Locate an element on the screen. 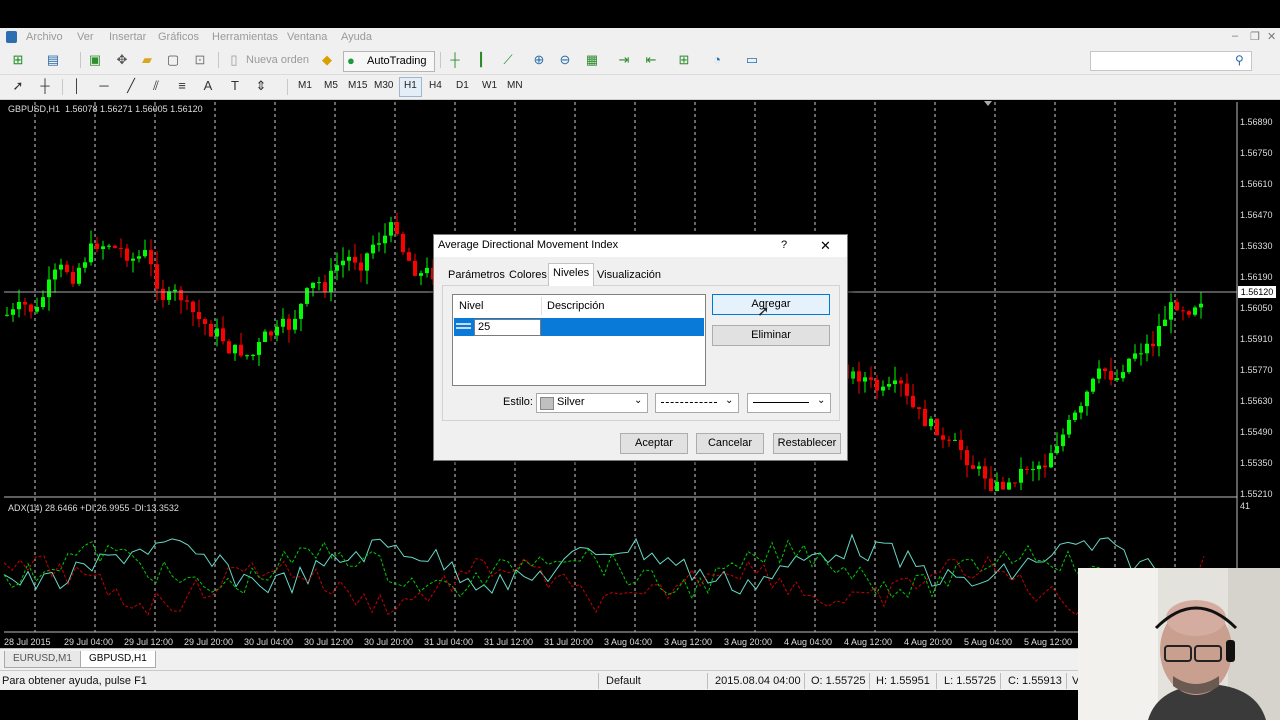  tab-colores: Colores is located at coordinates (528, 275).